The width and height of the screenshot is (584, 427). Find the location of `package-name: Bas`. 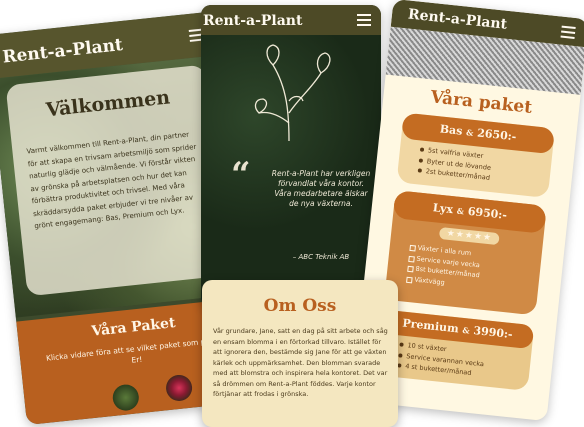

package-name: Bas is located at coordinates (451, 130).